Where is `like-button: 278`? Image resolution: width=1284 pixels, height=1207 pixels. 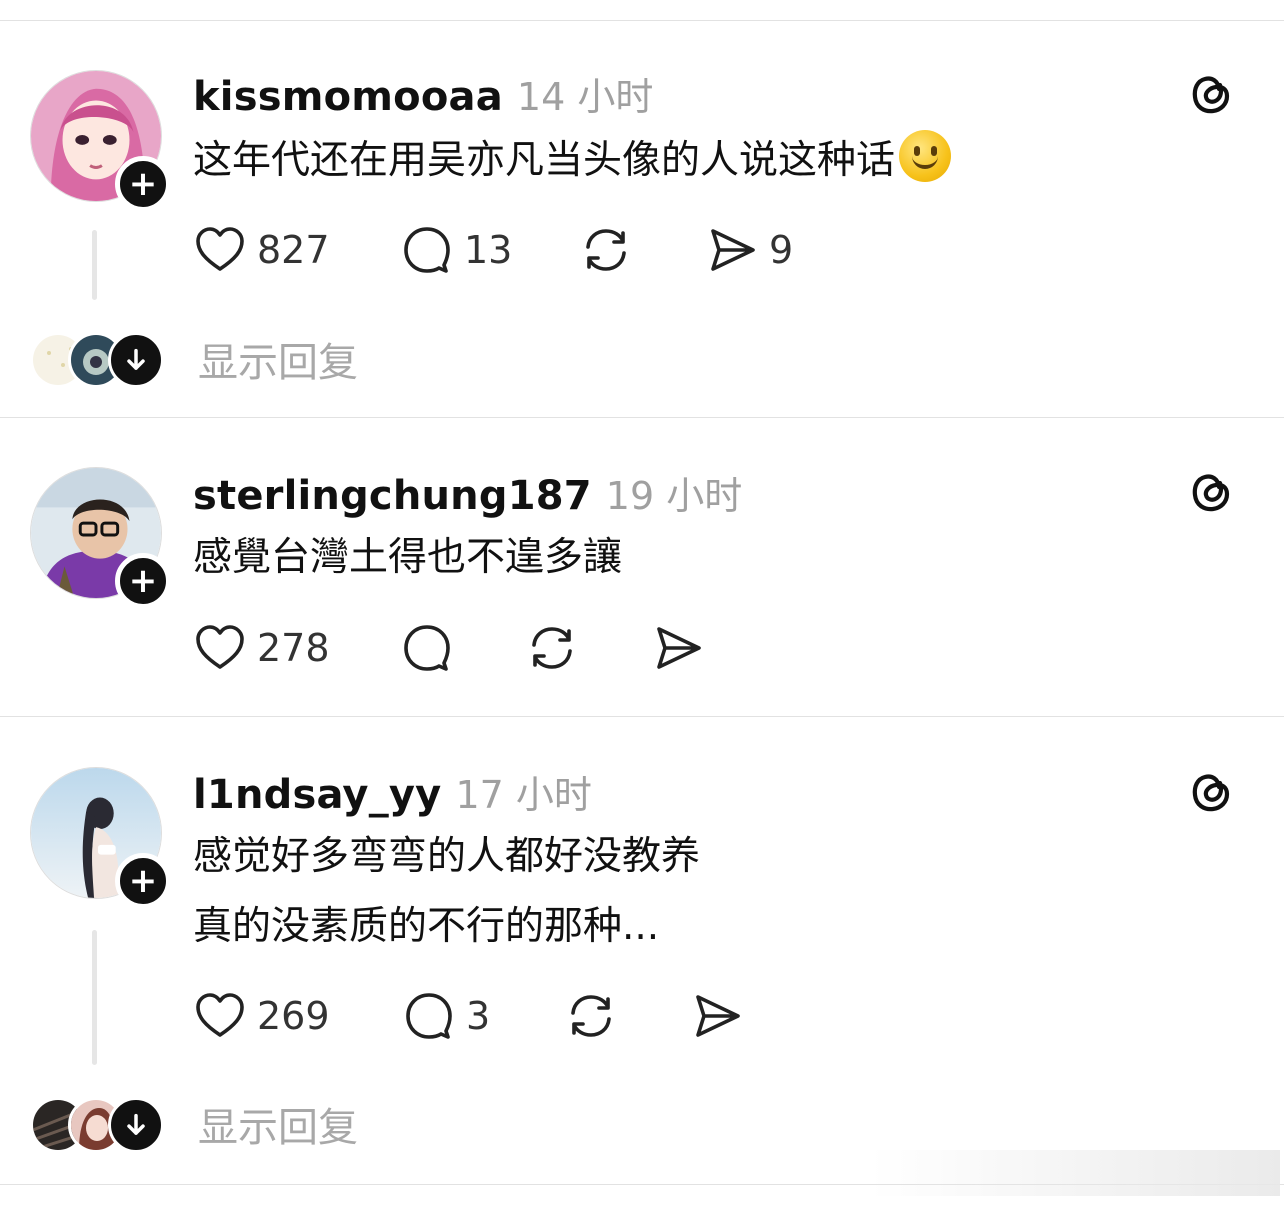
like-button: 278 is located at coordinates (261, 648).